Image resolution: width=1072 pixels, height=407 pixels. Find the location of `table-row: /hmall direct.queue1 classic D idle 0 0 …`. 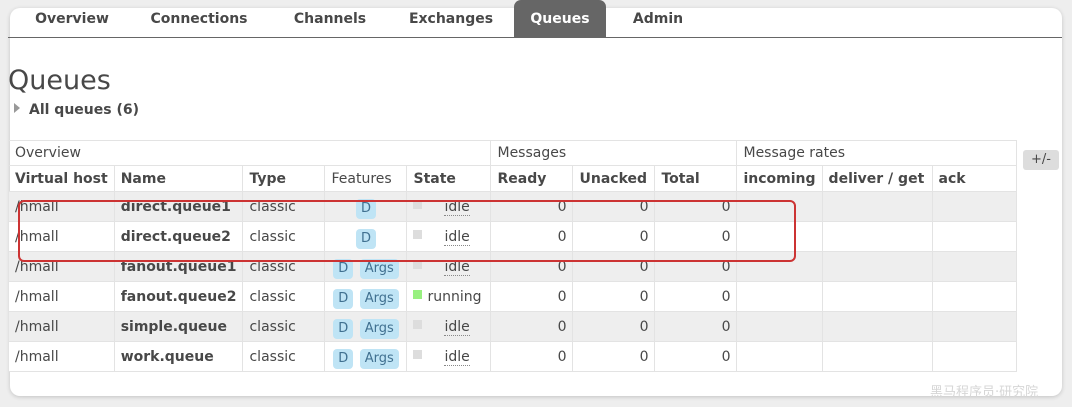

table-row: /hmall direct.queue1 classic D idle 0 0 … is located at coordinates (512, 206).